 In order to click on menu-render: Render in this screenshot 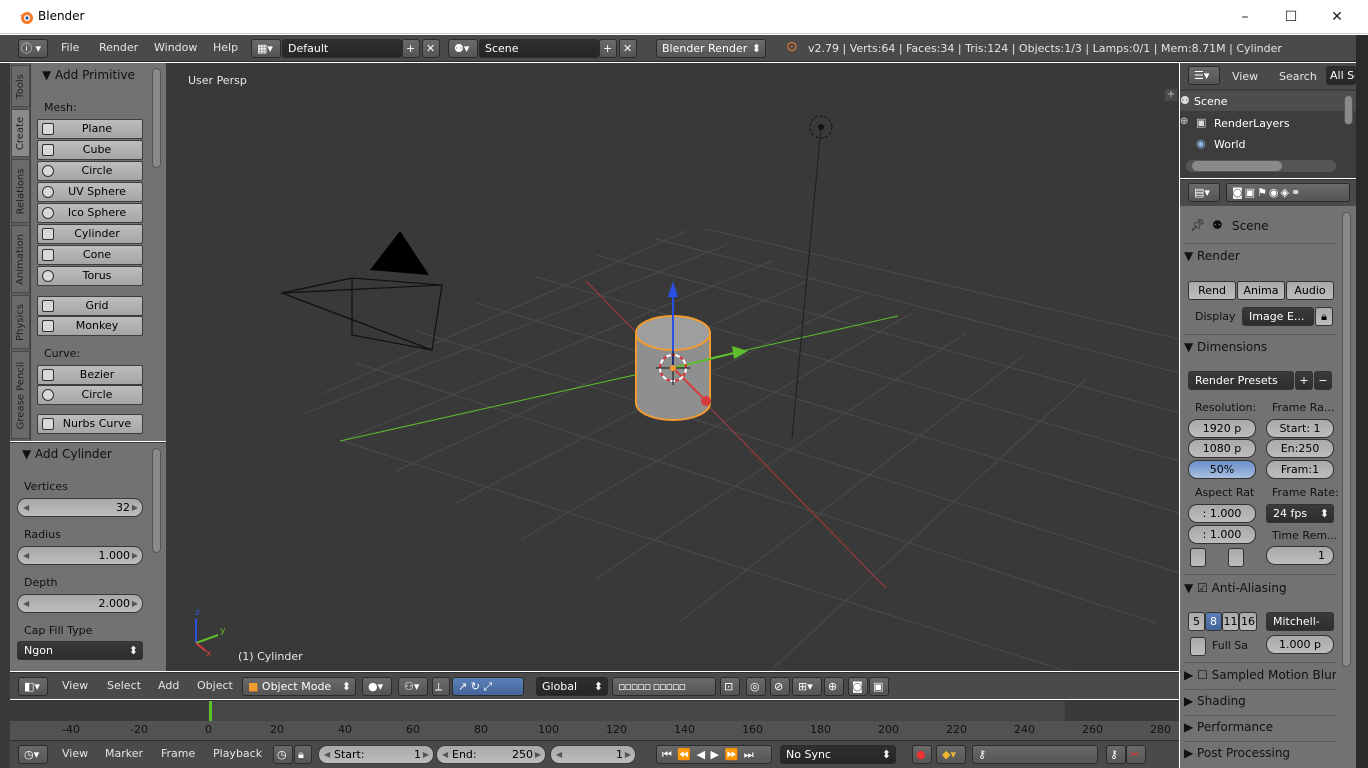, I will do `click(118, 47)`.